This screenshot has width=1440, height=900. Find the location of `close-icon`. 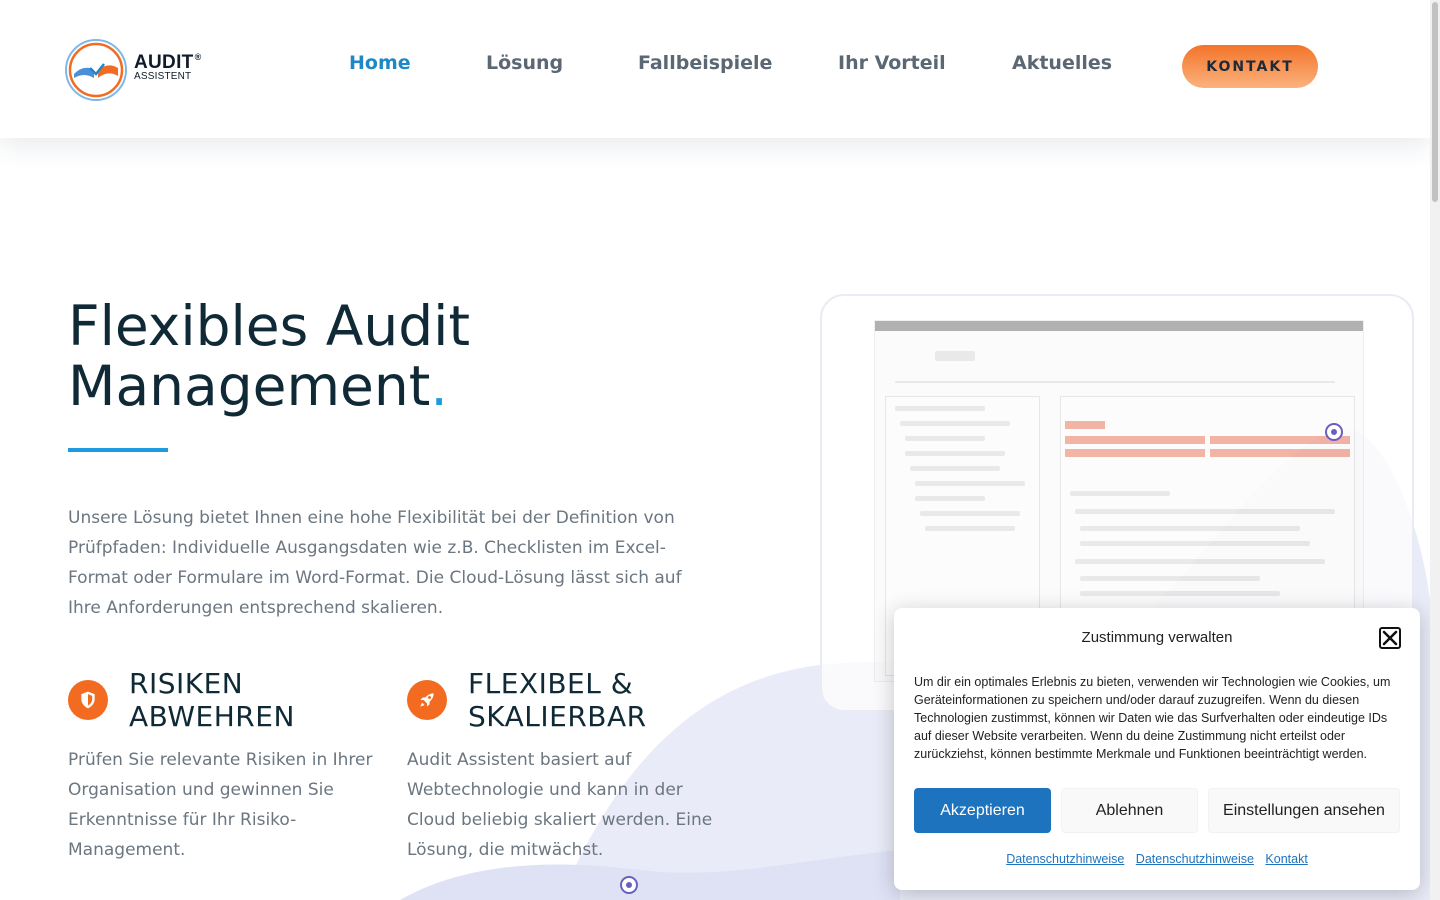

close-icon is located at coordinates (1390, 638).